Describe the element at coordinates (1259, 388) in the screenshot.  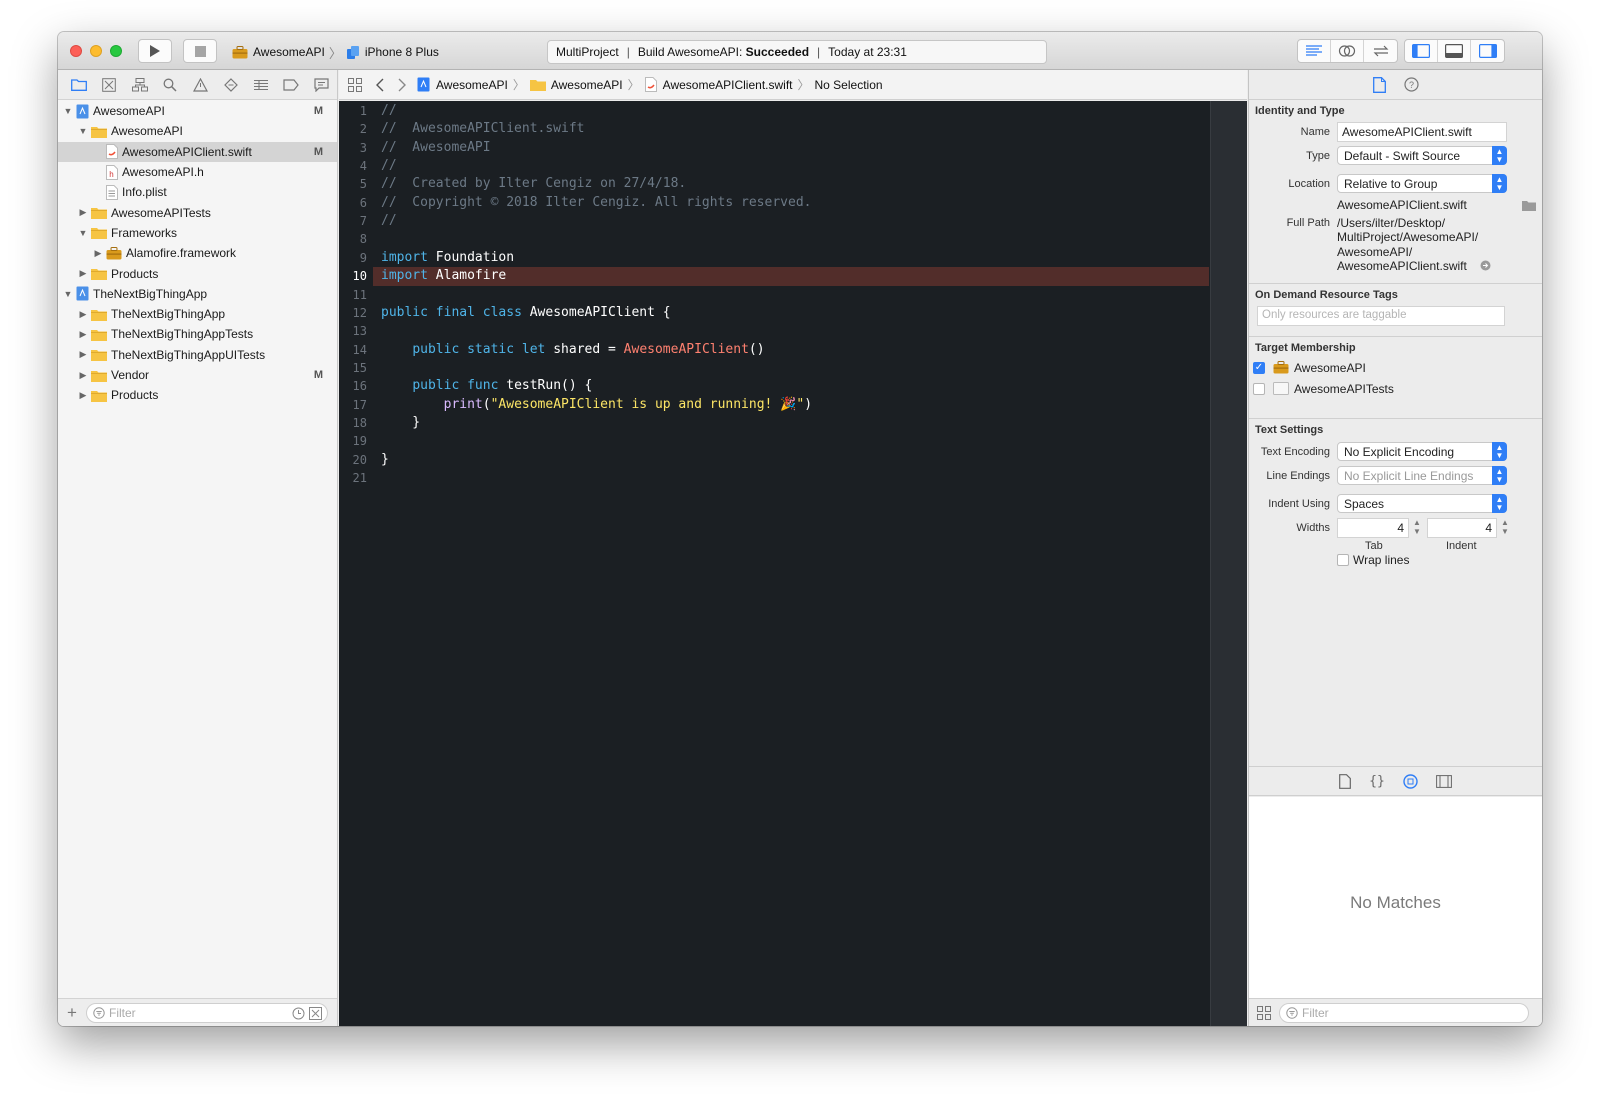
I see `target-checkbox` at that location.